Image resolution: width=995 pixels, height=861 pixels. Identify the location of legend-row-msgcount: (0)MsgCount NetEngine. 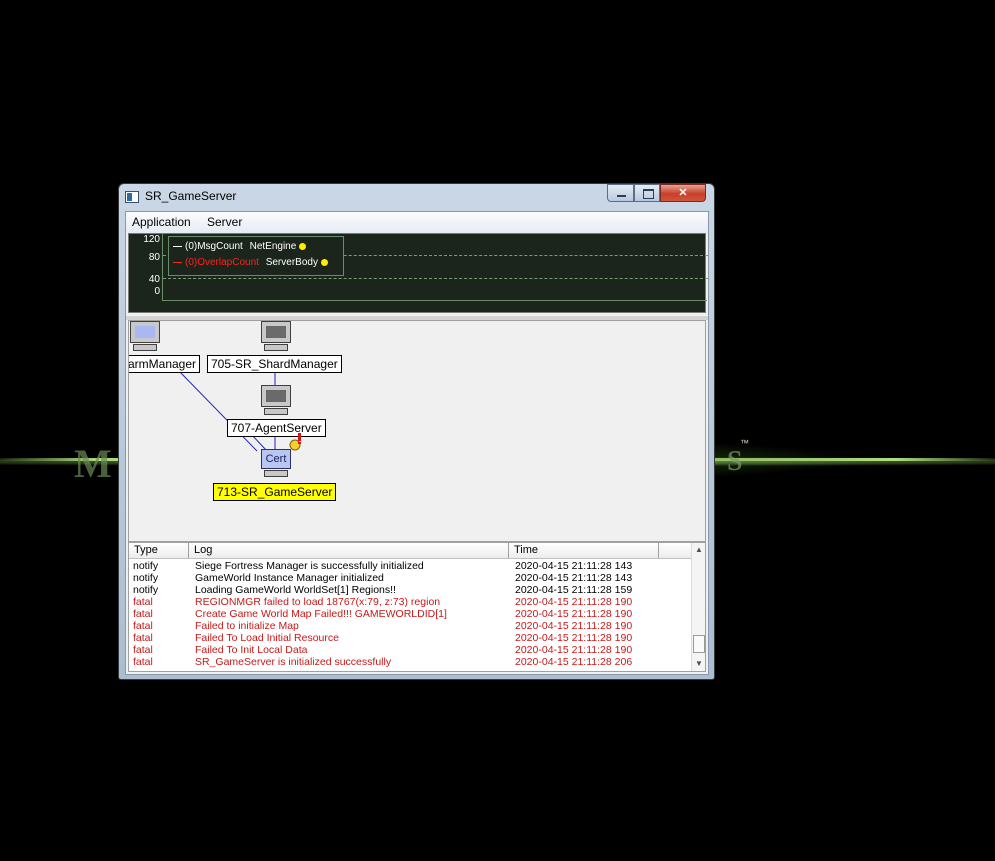
(240, 246).